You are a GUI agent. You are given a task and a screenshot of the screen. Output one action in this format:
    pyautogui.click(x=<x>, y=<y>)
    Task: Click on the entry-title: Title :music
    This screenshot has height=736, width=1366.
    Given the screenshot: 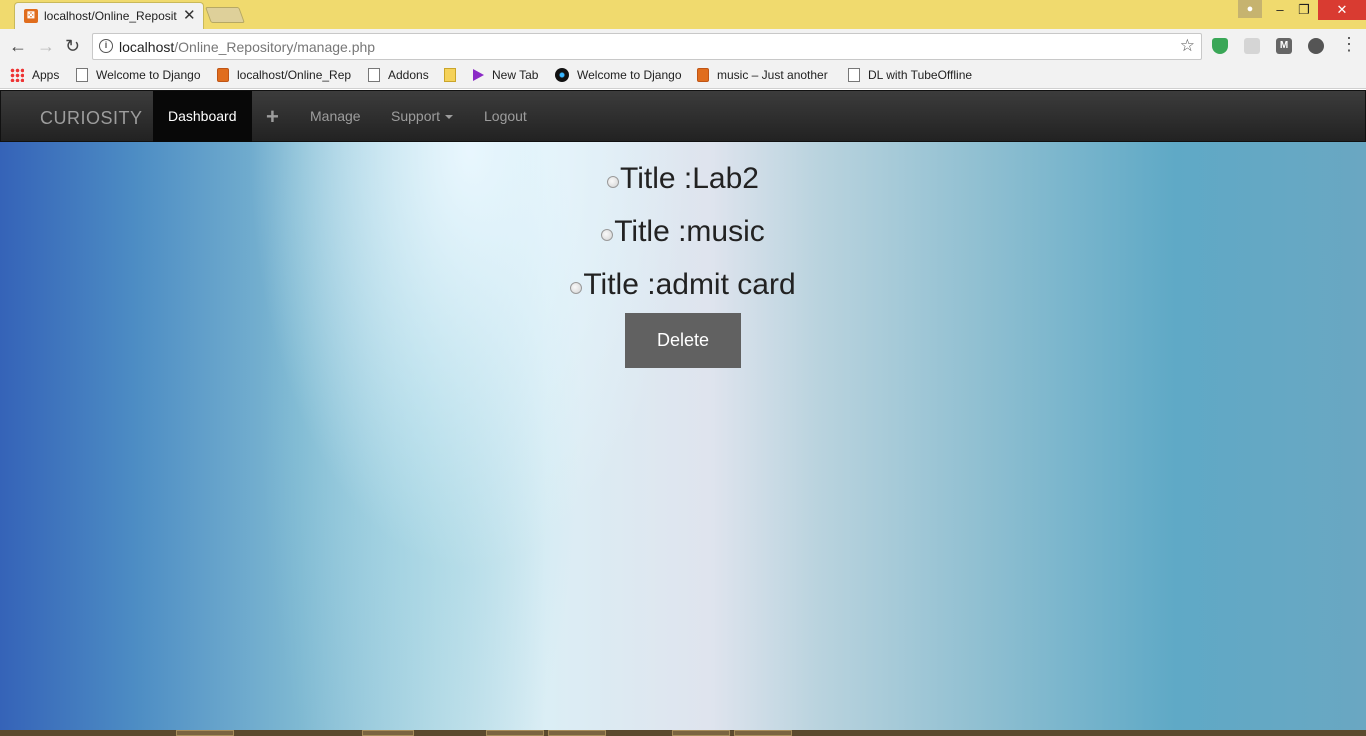 What is the action you would take?
    pyautogui.click(x=689, y=231)
    